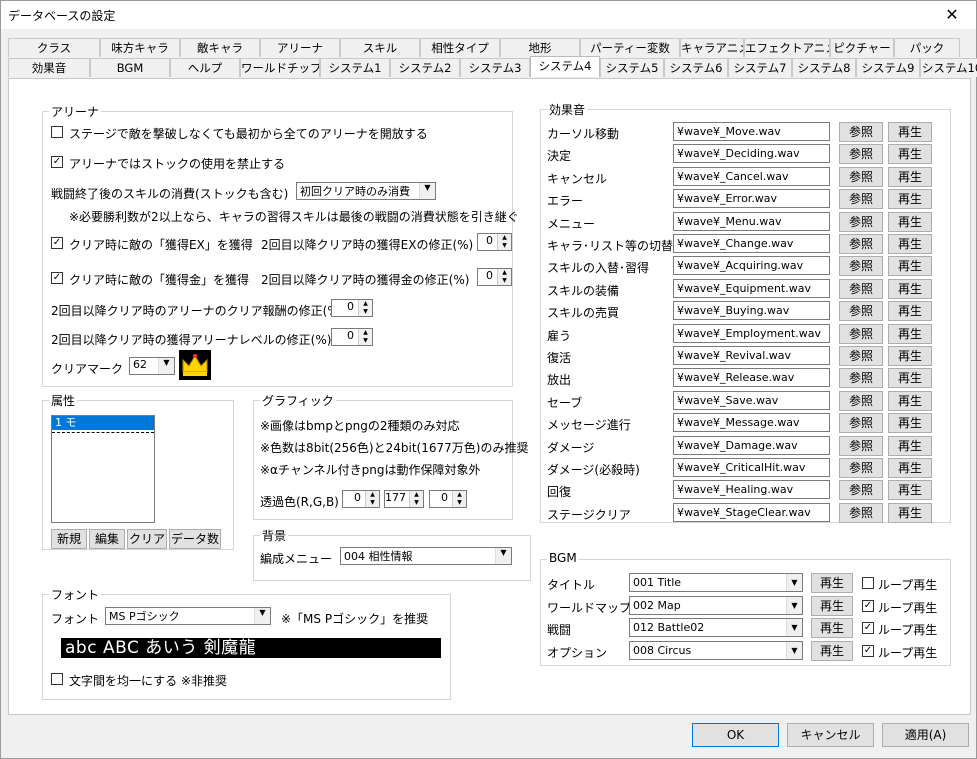 This screenshot has width=977, height=759. Describe the element at coordinates (195, 539) in the screenshot. I see `data-count-button: データ数` at that location.